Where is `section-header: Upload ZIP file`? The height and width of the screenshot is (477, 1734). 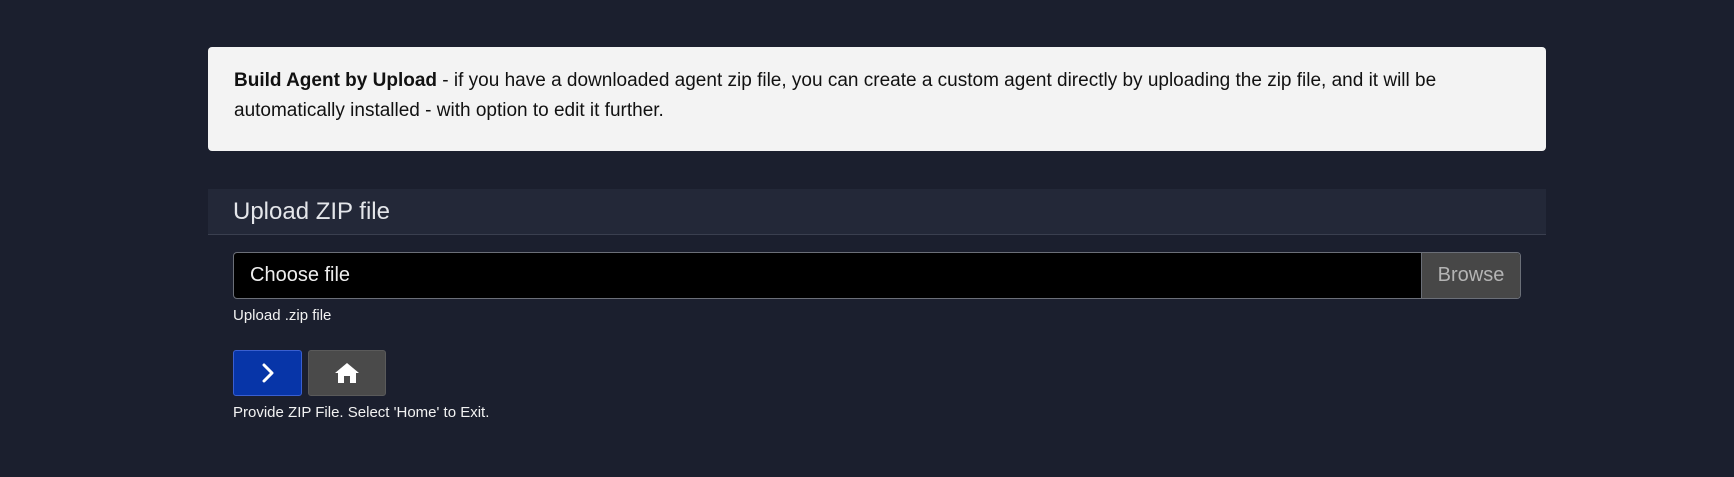 section-header: Upload ZIP file is located at coordinates (877, 212).